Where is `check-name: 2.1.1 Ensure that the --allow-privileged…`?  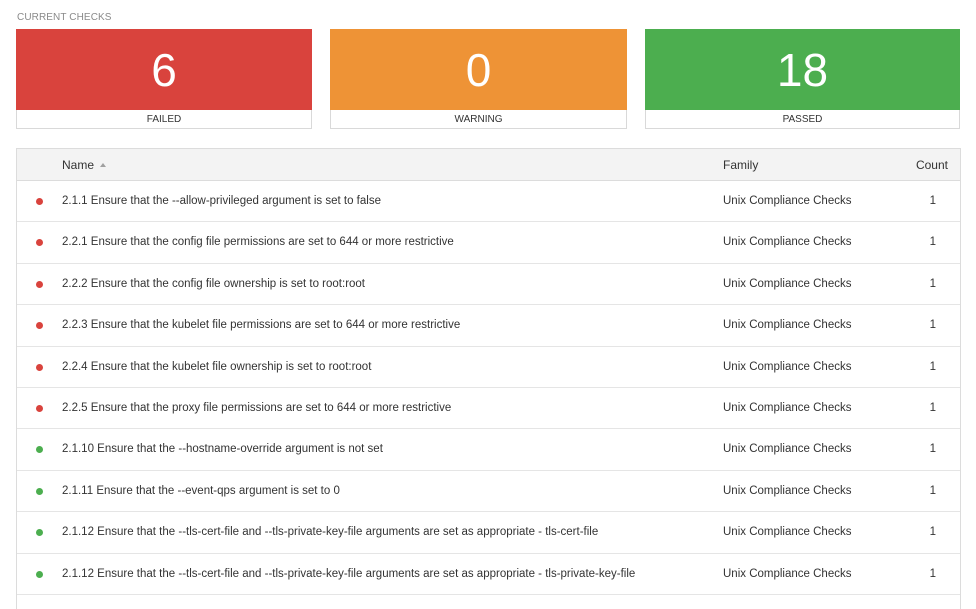 check-name: 2.1.1 Ensure that the --allow-privileged… is located at coordinates (221, 201).